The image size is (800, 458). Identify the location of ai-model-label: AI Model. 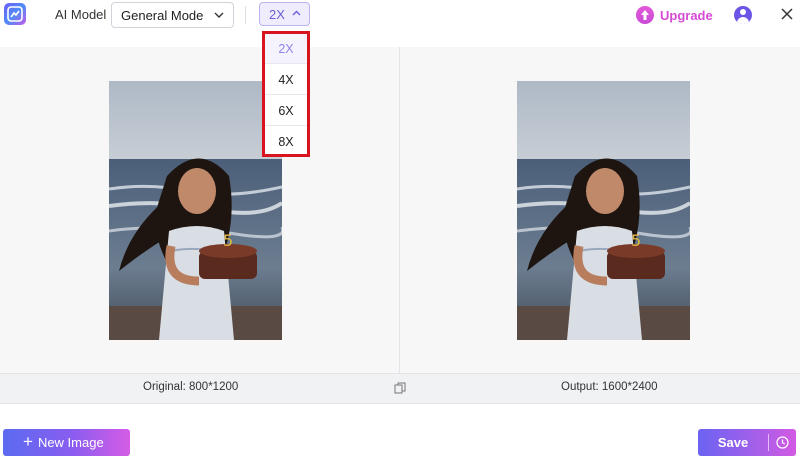
(81, 14).